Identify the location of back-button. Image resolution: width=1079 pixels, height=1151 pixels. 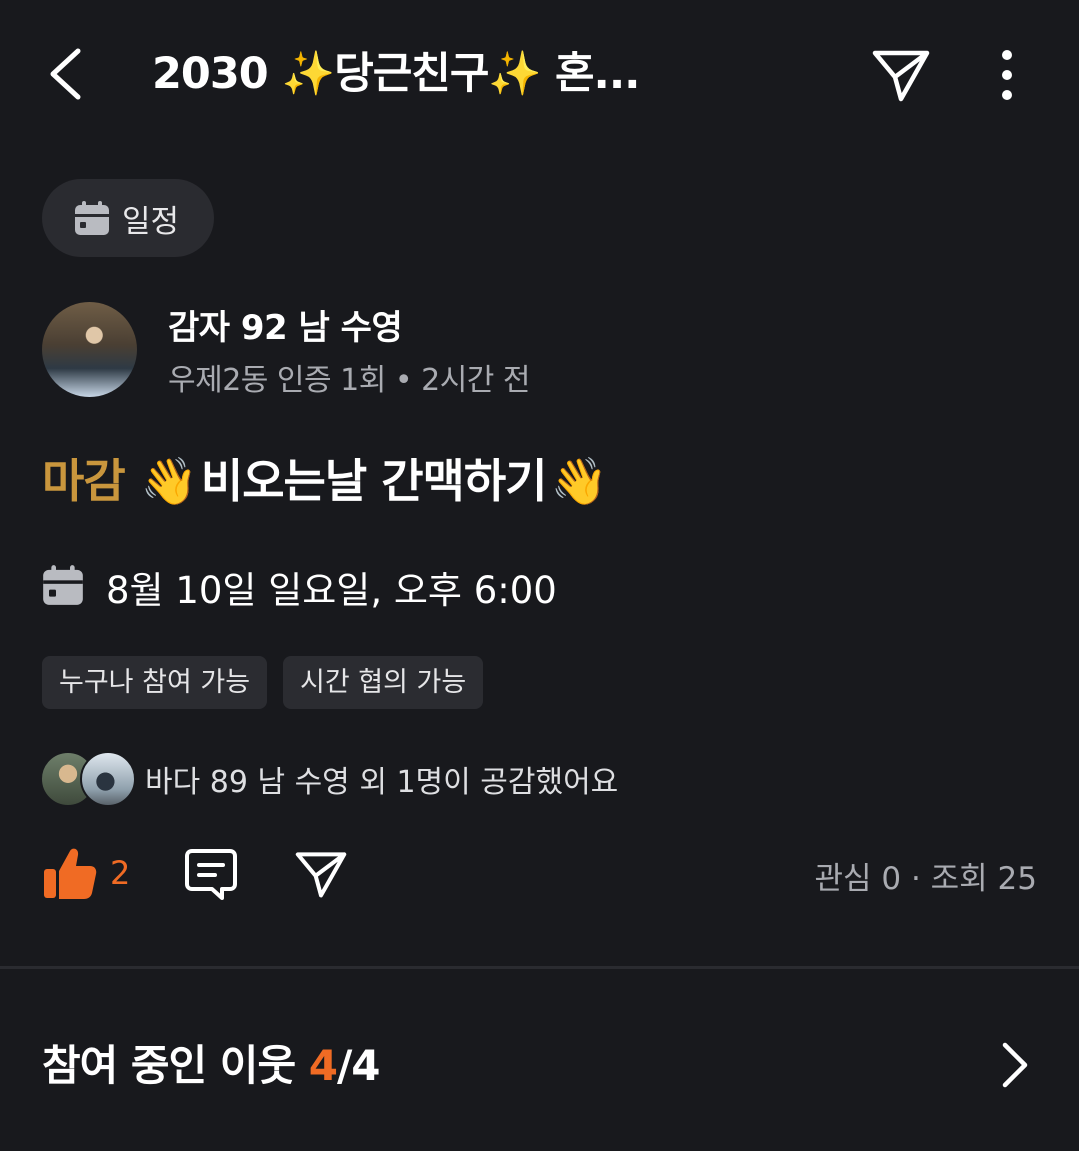
(65, 74).